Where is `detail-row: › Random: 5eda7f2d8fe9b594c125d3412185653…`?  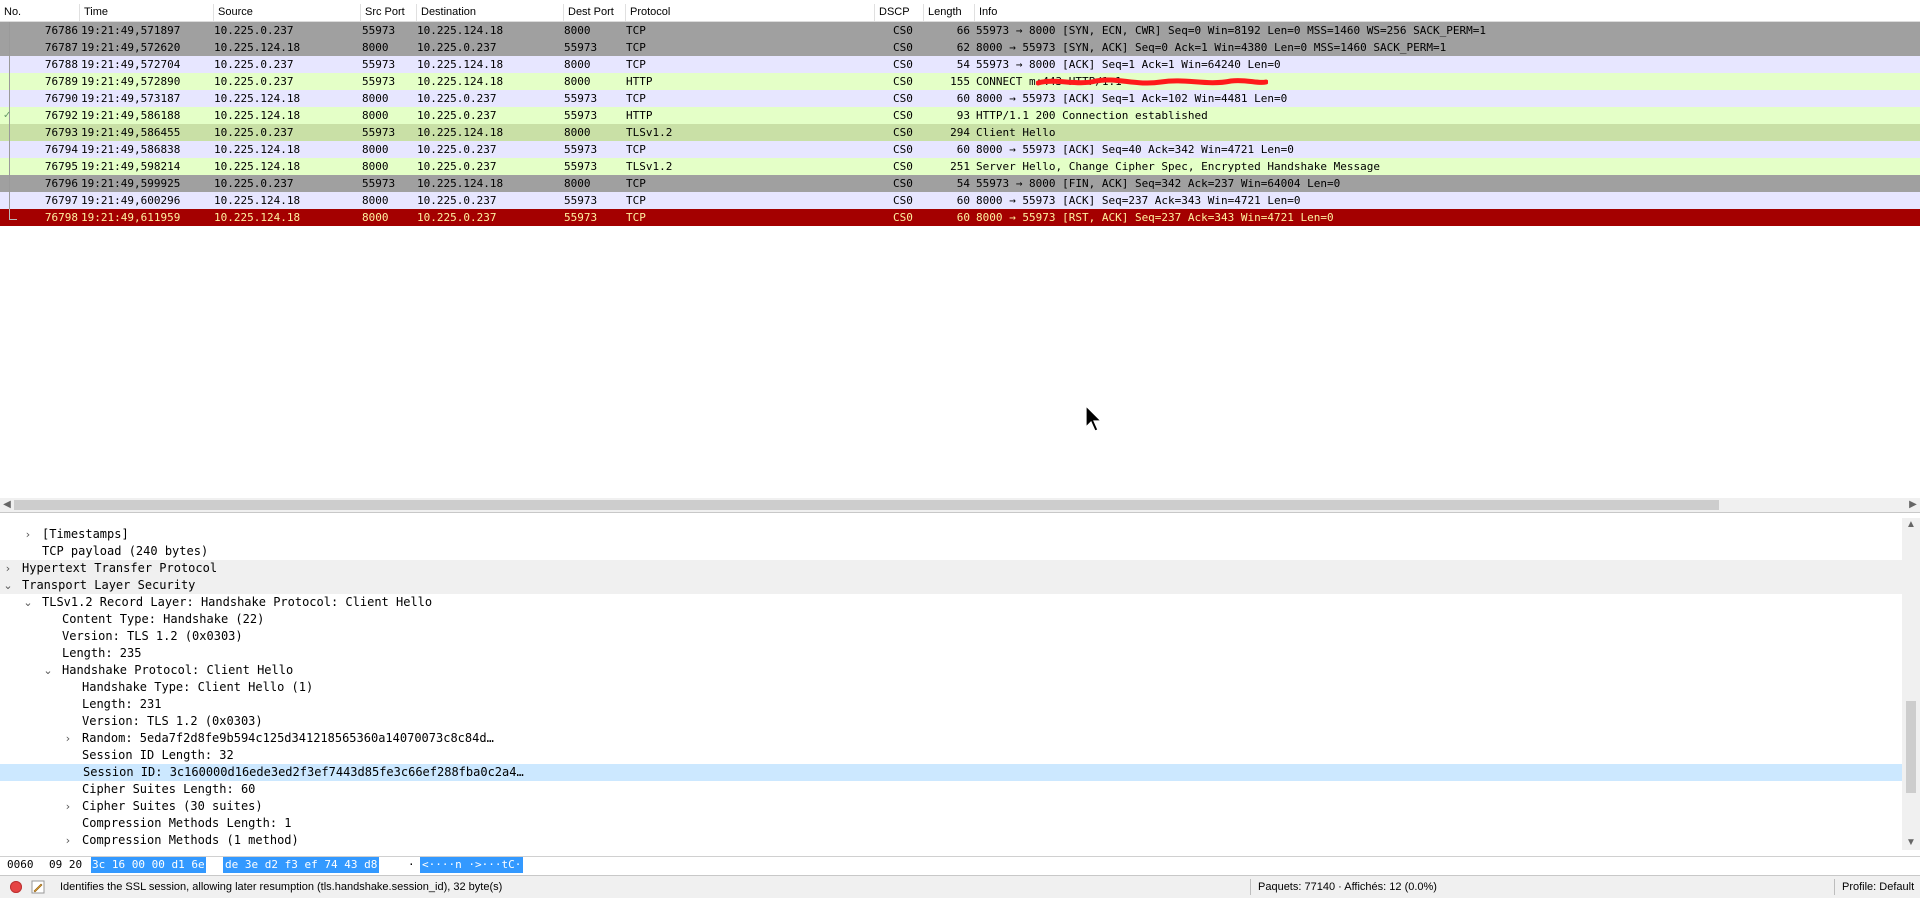
detail-row: › Random: 5eda7f2d8fe9b594c125d3412185653… is located at coordinates (951, 738).